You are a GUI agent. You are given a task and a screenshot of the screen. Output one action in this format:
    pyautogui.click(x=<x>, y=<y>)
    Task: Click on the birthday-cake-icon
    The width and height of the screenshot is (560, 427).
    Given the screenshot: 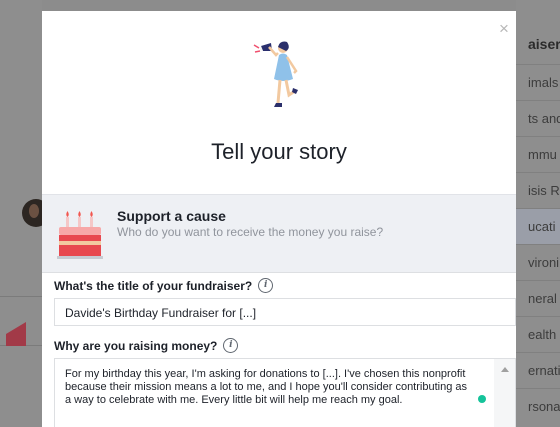 What is the action you would take?
    pyautogui.click(x=80, y=235)
    